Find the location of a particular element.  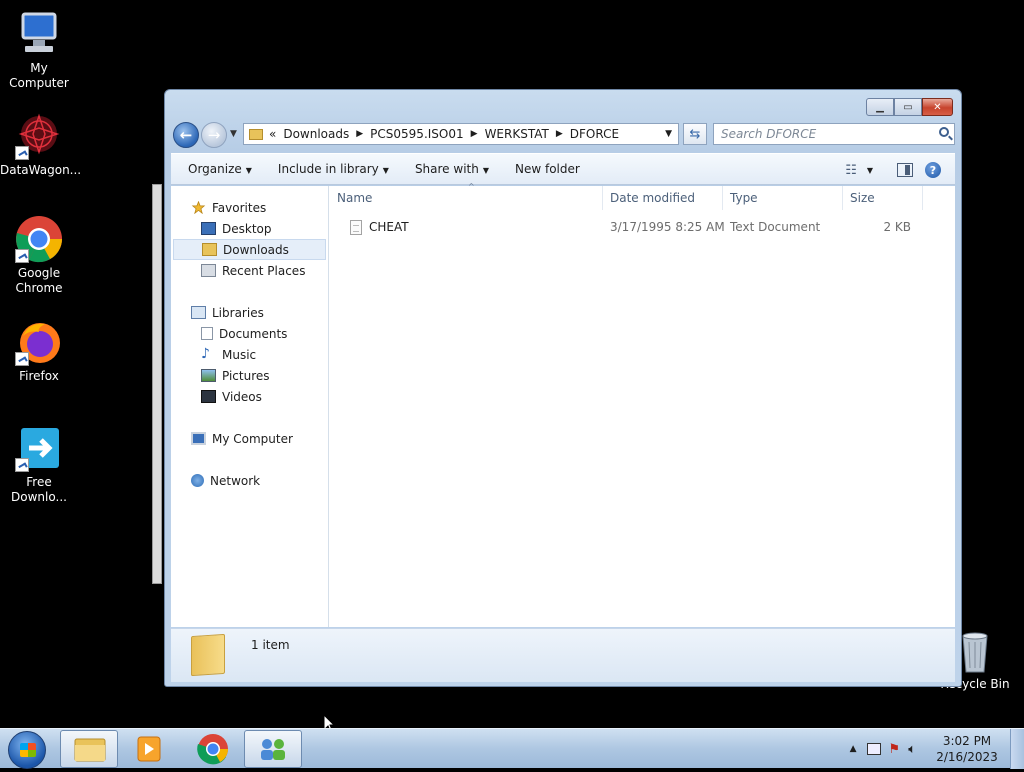

search-input: Search DFORCE is located at coordinates (834, 134).